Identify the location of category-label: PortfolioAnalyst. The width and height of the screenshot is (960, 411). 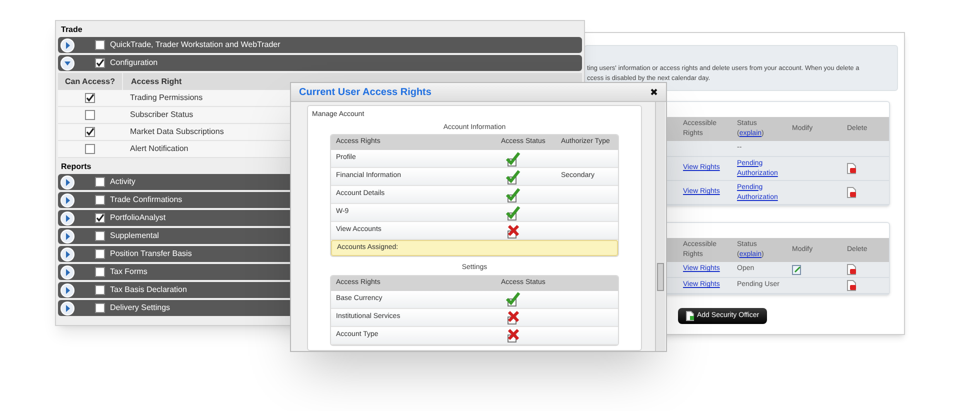
(138, 218).